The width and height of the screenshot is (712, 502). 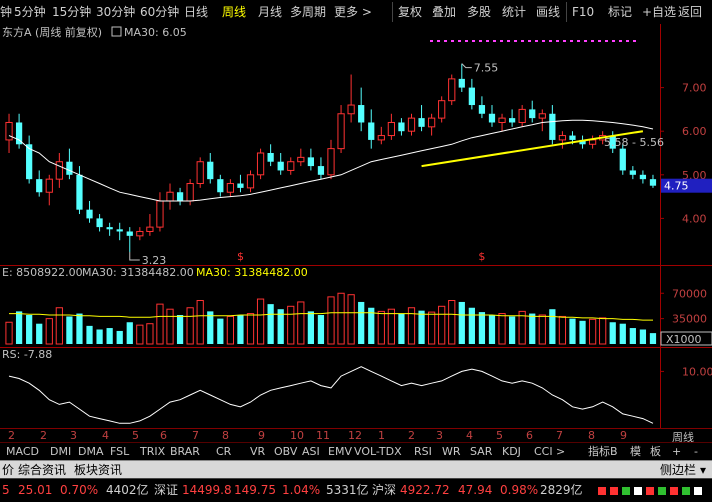 I want to click on status-item-7: 1.04%, so click(x=301, y=490).